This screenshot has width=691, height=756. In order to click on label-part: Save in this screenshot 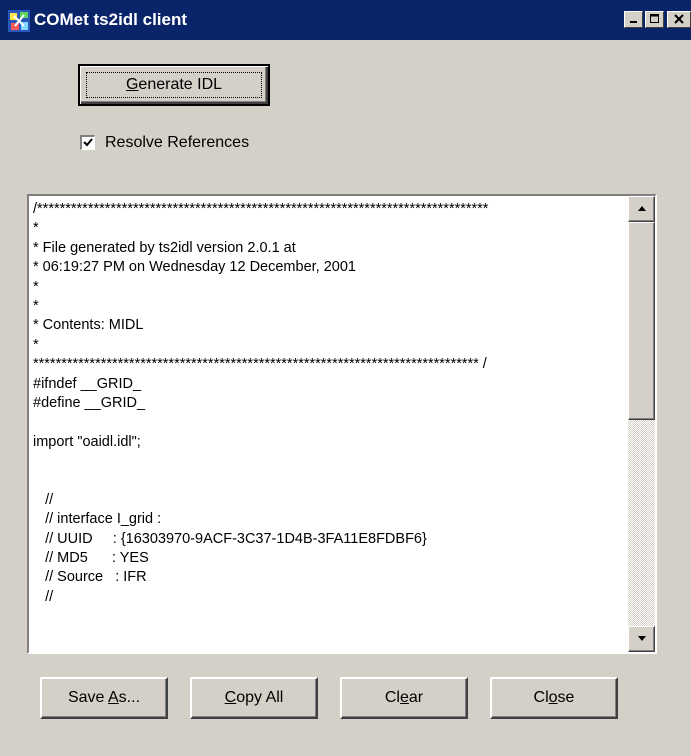, I will do `click(87, 697)`.